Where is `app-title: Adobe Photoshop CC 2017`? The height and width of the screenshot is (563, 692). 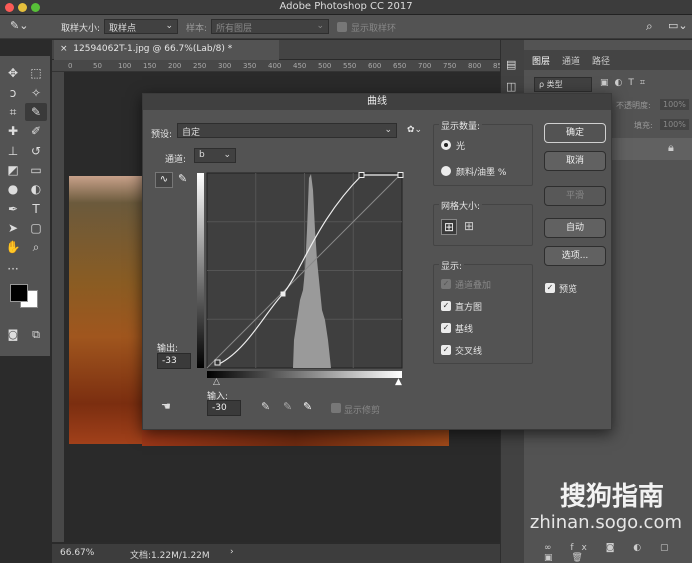
app-title: Adobe Photoshop CC 2017 is located at coordinates (346, 6).